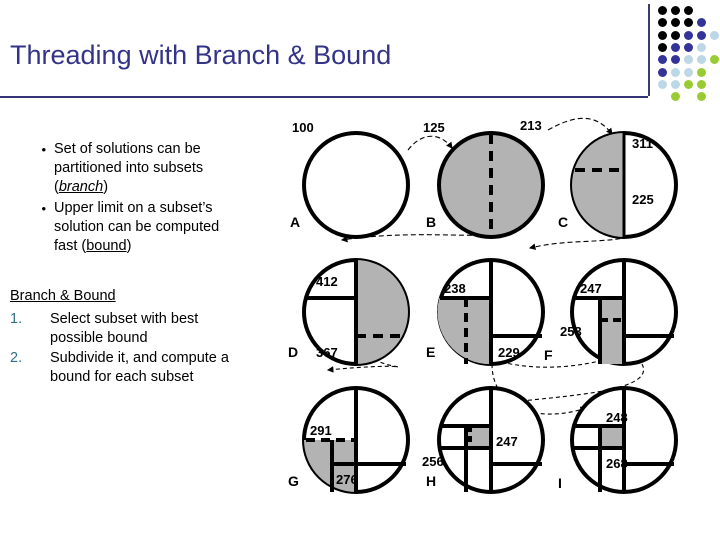 This screenshot has width=720, height=540. What do you see at coordinates (201, 55) in the screenshot?
I see `page-title: Threading with Branch & Bound` at bounding box center [201, 55].